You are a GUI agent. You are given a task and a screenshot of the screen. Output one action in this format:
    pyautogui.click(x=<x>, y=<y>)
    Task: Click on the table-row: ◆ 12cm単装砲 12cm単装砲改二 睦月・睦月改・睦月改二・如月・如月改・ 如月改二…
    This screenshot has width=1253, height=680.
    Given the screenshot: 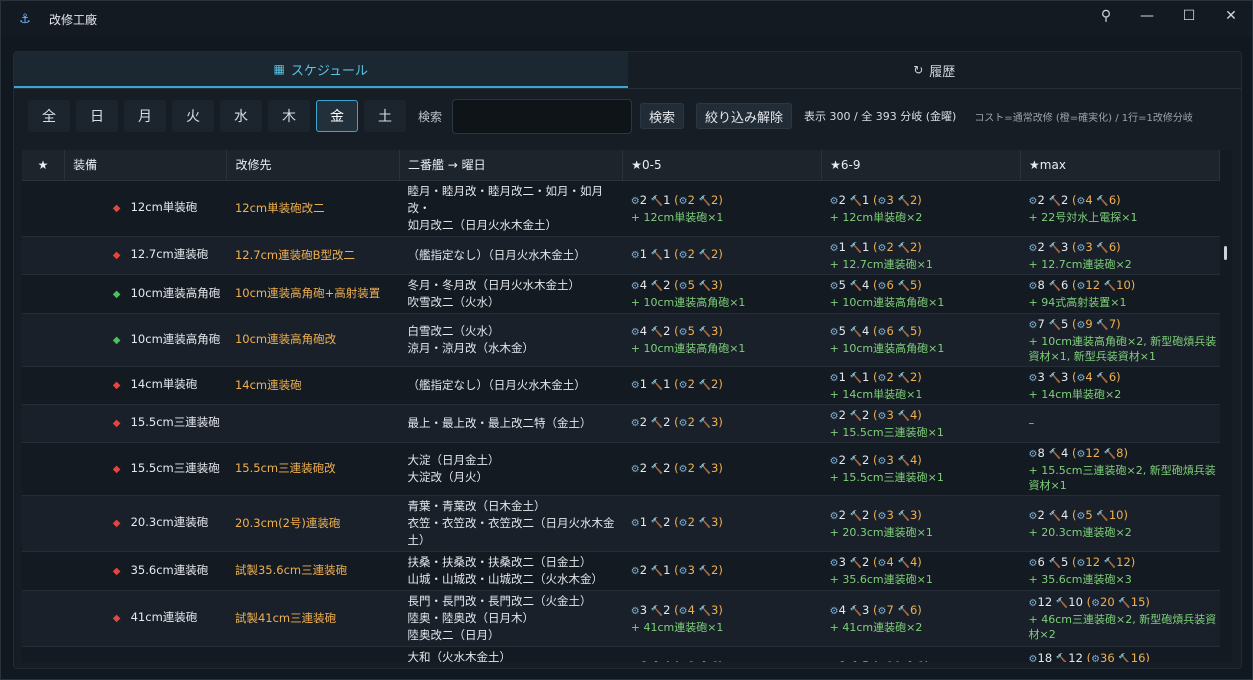 What is the action you would take?
    pyautogui.click(x=621, y=208)
    